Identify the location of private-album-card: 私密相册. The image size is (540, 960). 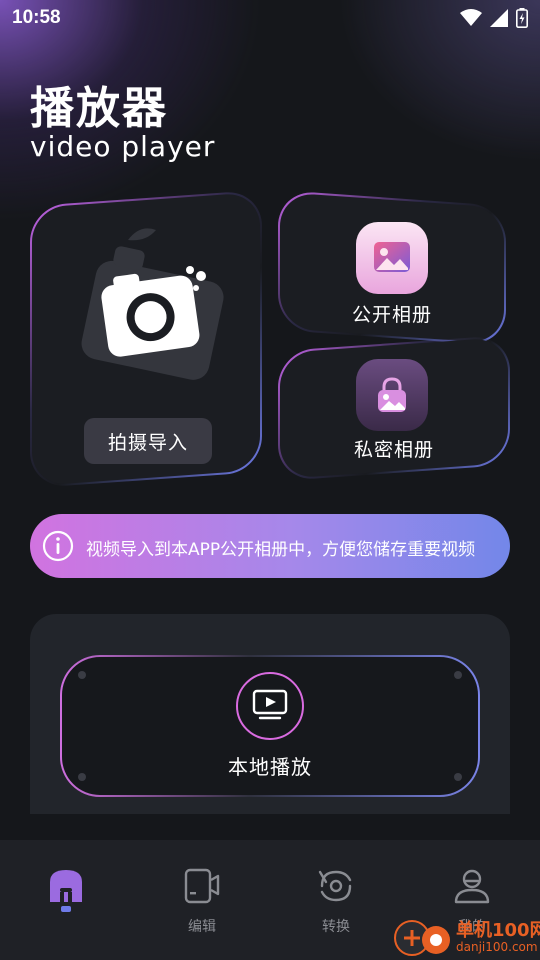
(394, 408).